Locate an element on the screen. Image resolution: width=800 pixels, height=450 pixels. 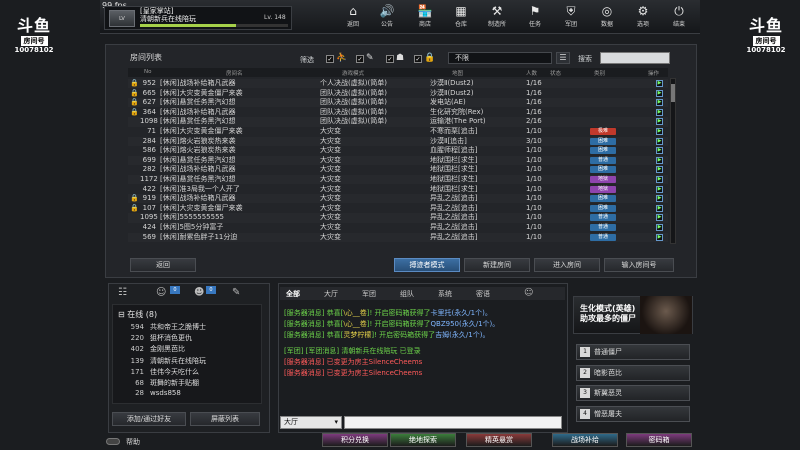
friend-item: 171 佳伟今天吃什么 is located at coordinates (155, 372).